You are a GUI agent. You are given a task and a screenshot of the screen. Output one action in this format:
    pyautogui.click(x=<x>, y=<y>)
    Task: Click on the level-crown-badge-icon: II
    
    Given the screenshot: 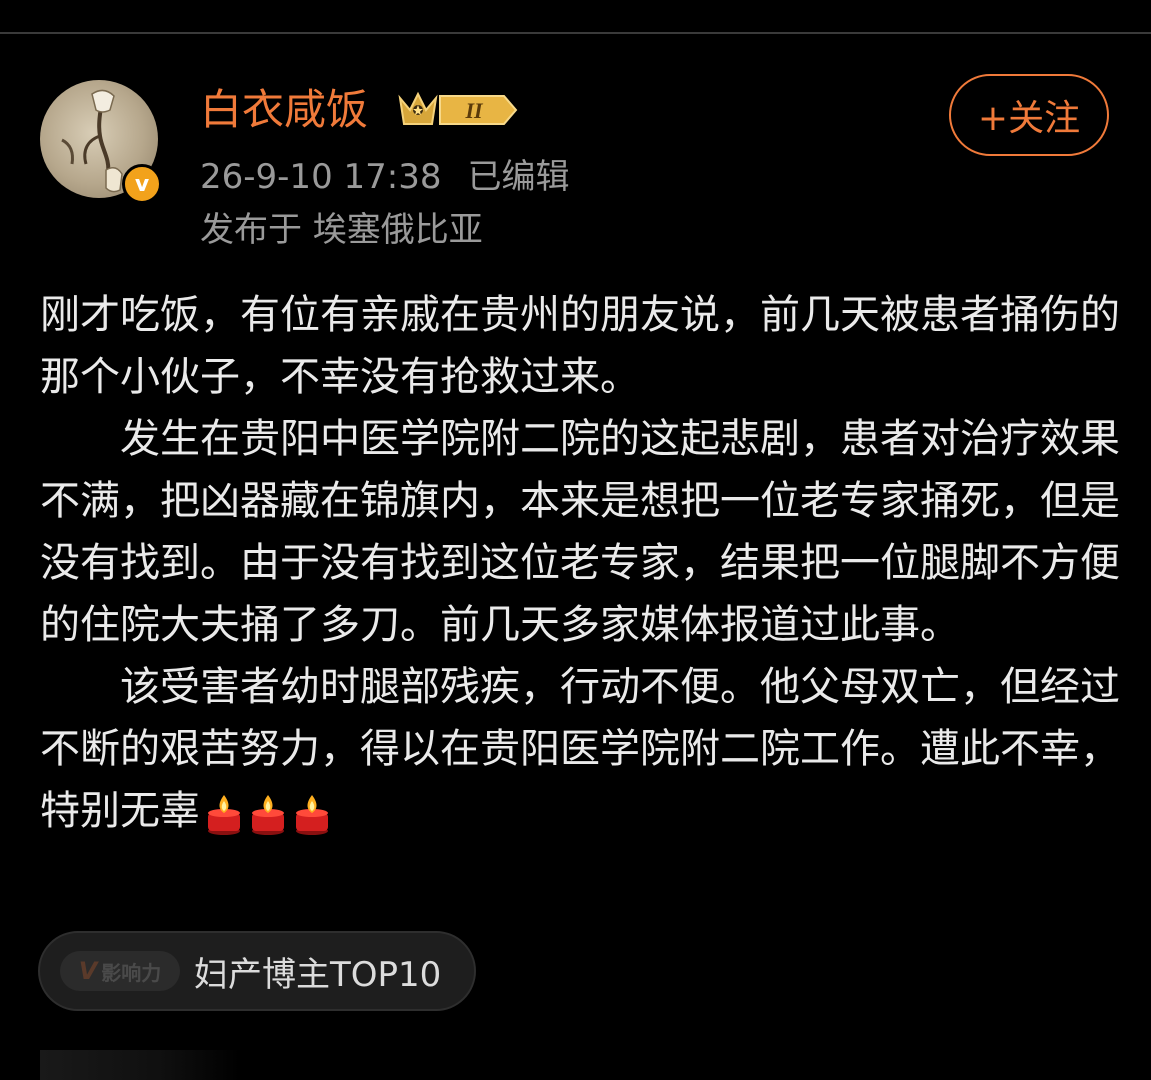 What is the action you would take?
    pyautogui.click(x=458, y=110)
    